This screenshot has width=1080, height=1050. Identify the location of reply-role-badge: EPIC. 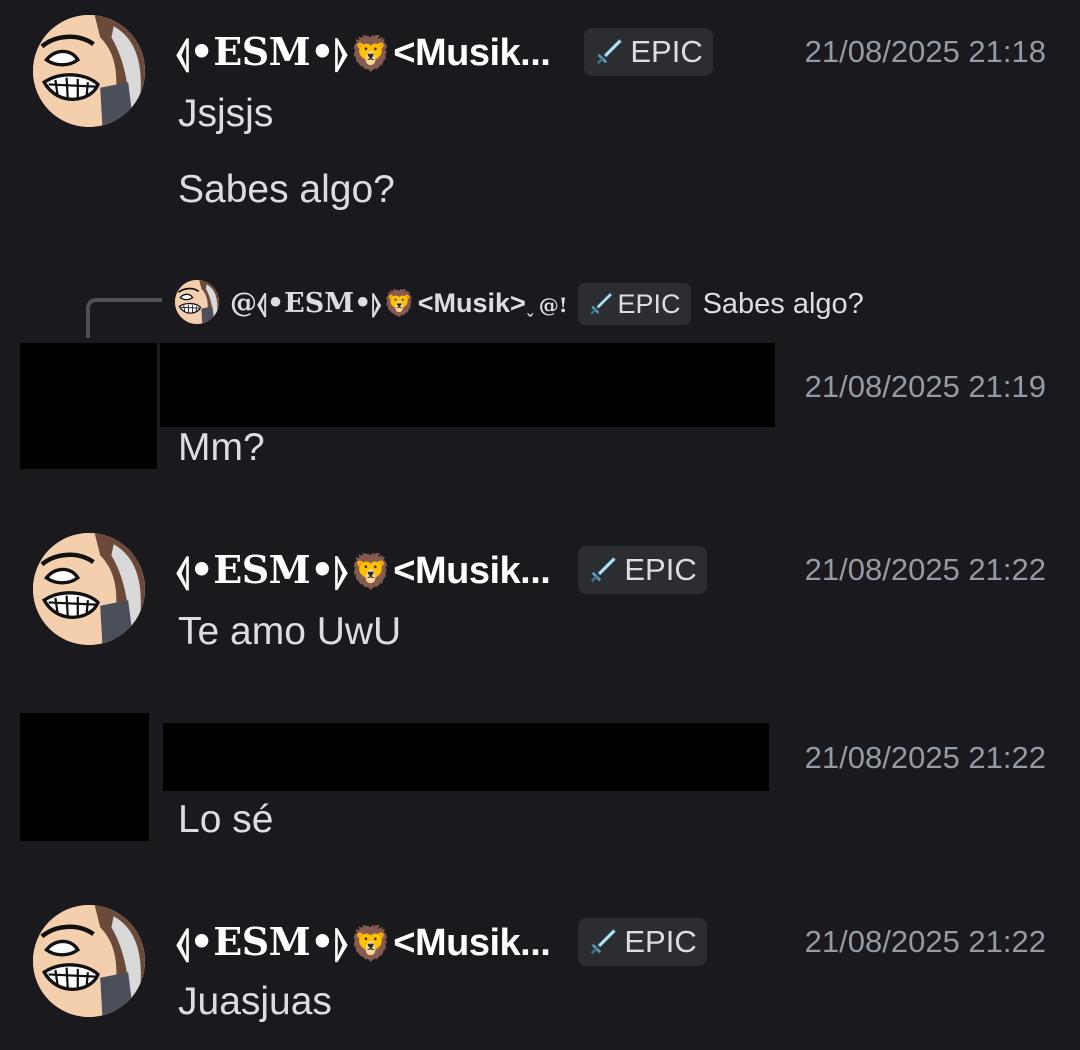
(634, 304).